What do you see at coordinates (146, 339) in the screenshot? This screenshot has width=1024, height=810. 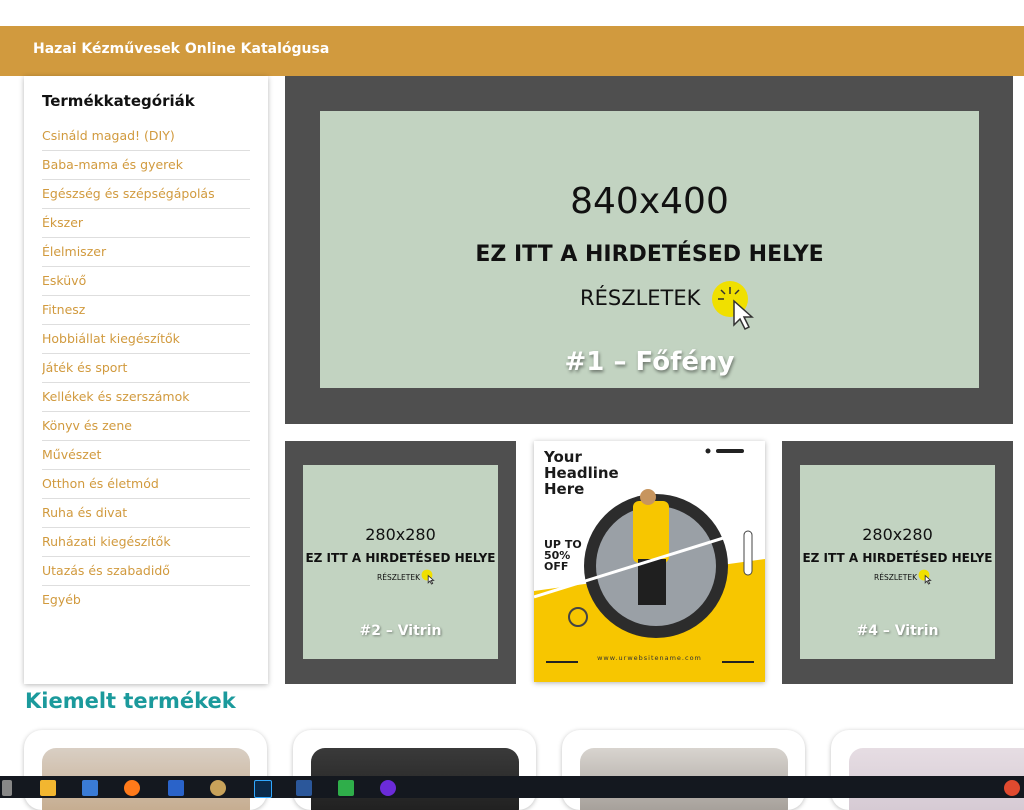 I see `category-link: Hobbiállat kiegészítők` at bounding box center [146, 339].